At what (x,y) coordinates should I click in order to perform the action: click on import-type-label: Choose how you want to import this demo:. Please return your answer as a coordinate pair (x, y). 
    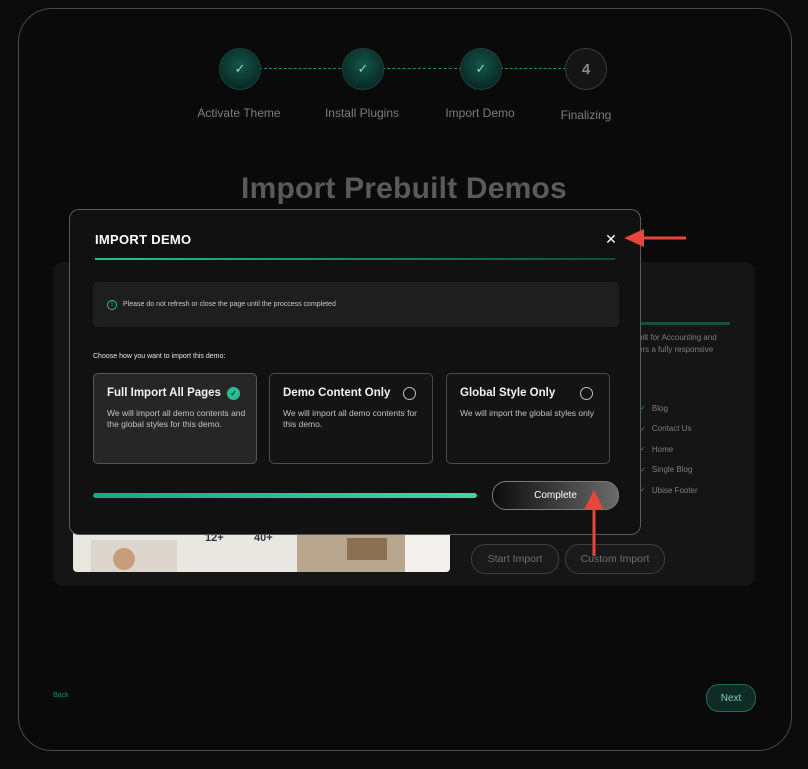
    Looking at the image, I should click on (159, 356).